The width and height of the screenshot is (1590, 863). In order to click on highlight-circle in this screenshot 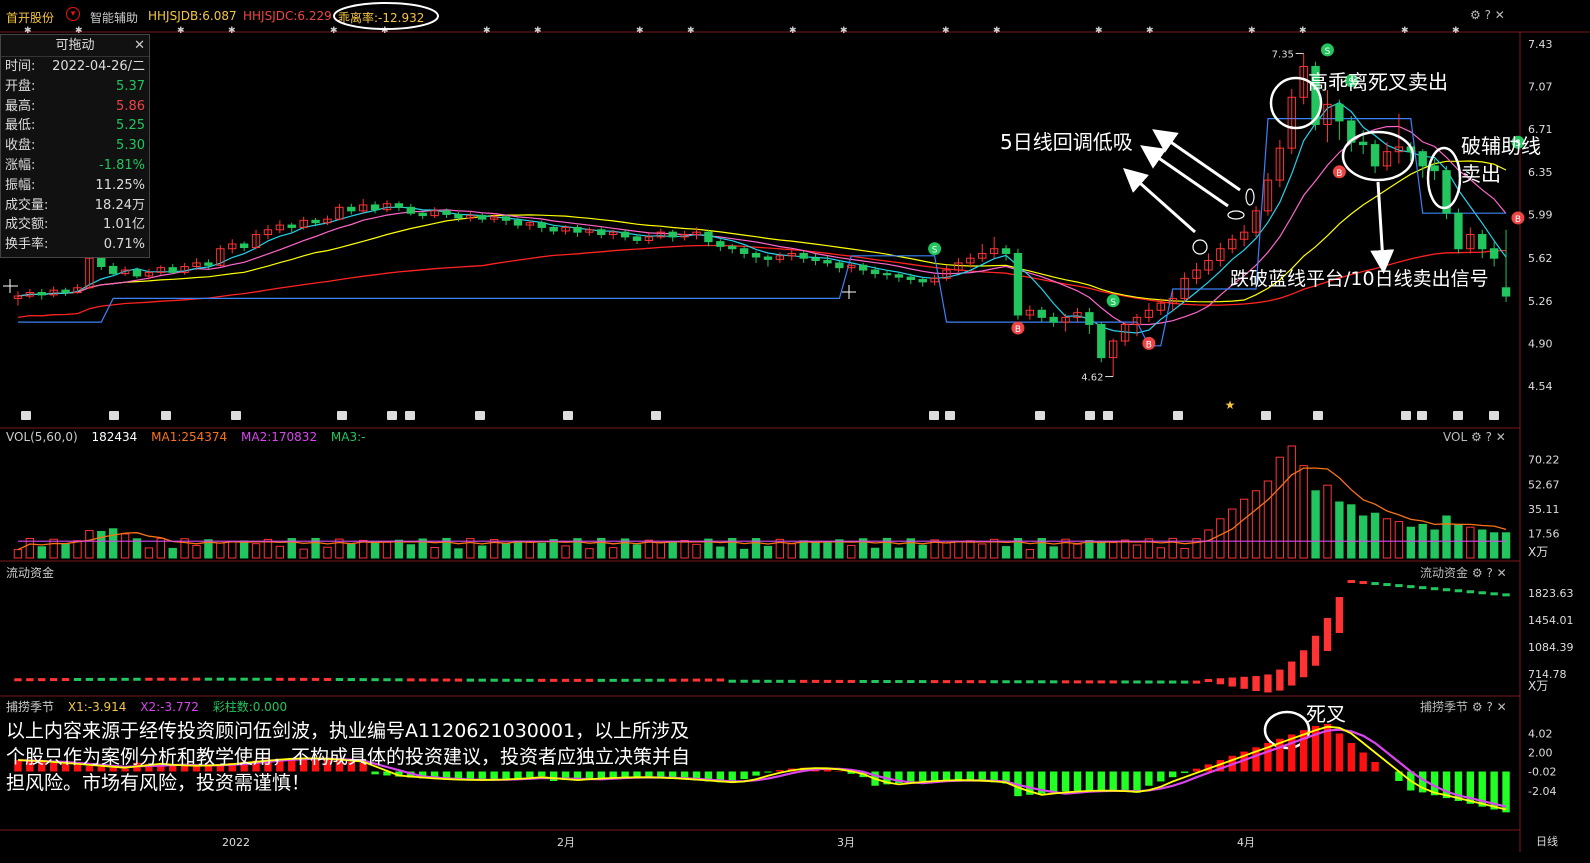, I will do `click(1236, 215)`.